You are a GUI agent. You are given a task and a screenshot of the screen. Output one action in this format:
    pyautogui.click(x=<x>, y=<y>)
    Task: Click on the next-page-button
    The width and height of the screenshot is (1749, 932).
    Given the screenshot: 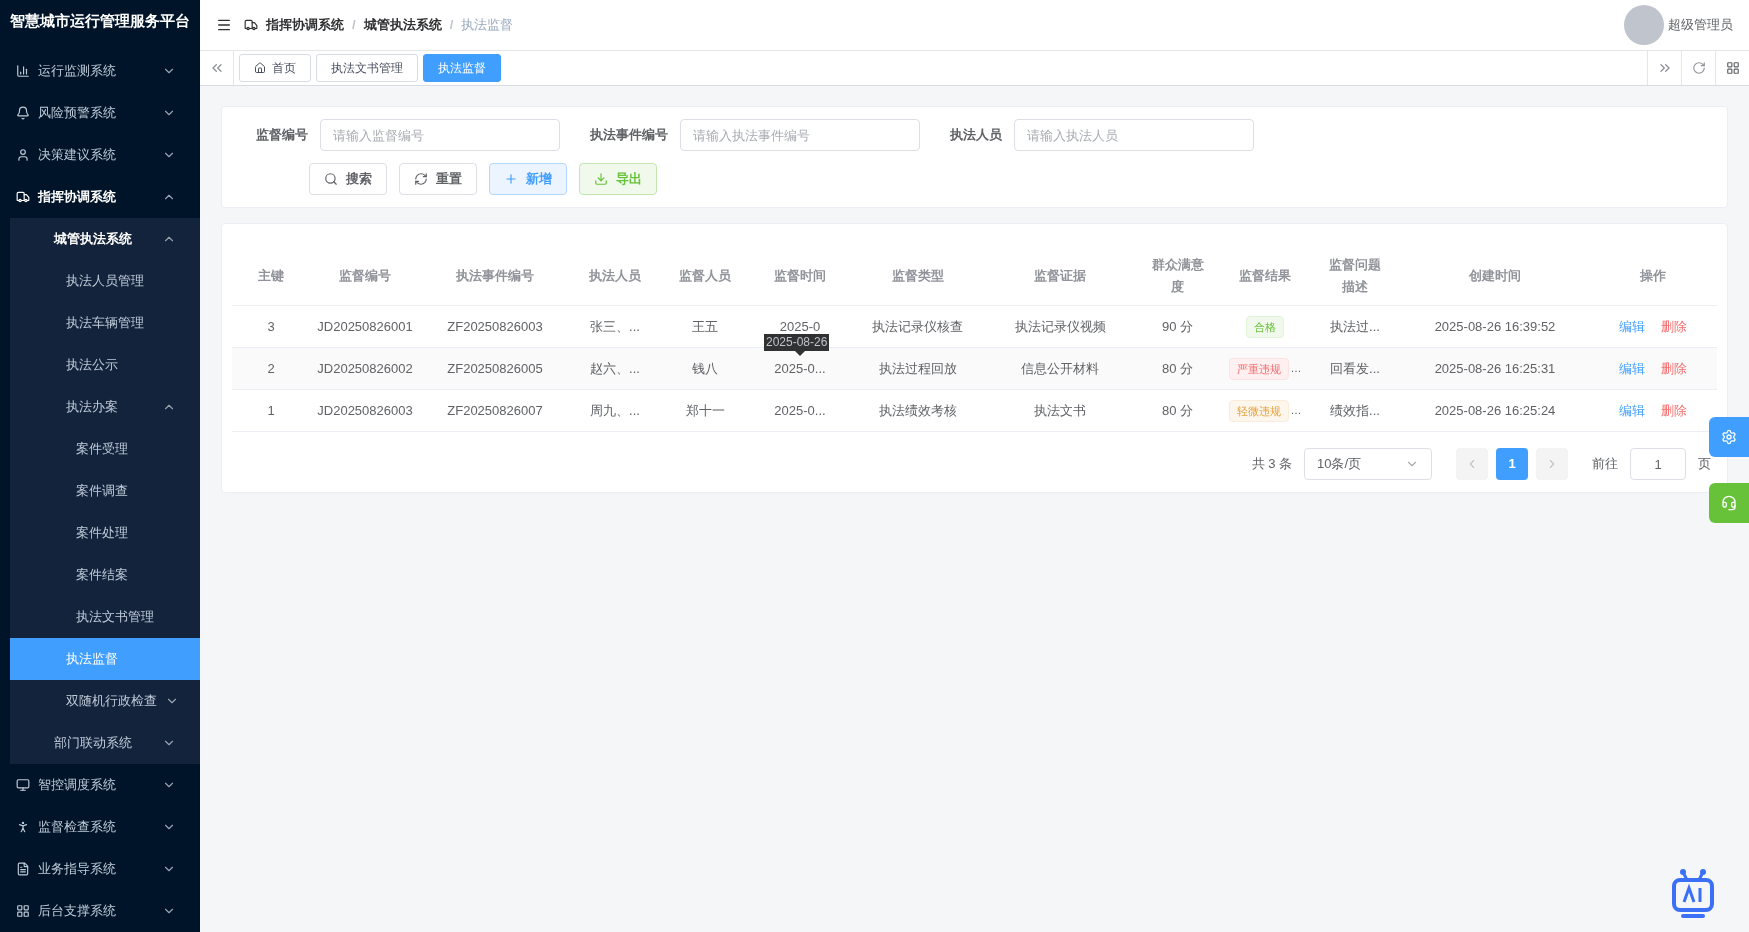 What is the action you would take?
    pyautogui.click(x=1552, y=464)
    